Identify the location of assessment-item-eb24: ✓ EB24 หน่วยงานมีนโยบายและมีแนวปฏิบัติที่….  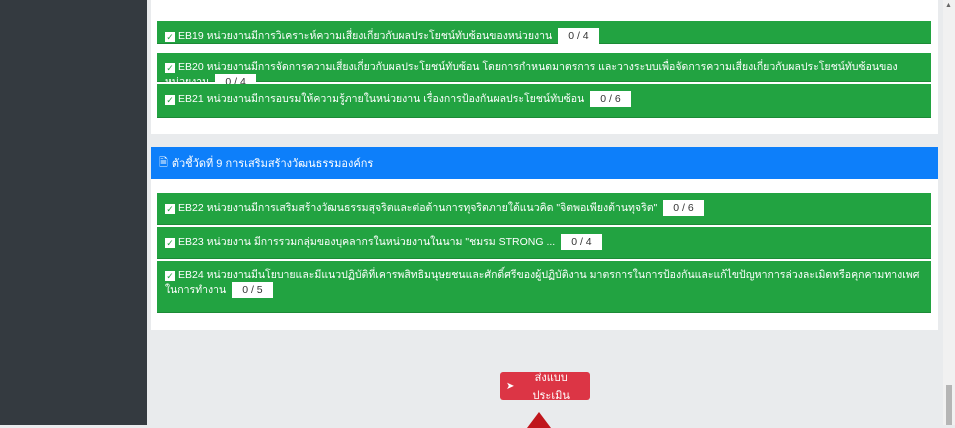
(544, 287).